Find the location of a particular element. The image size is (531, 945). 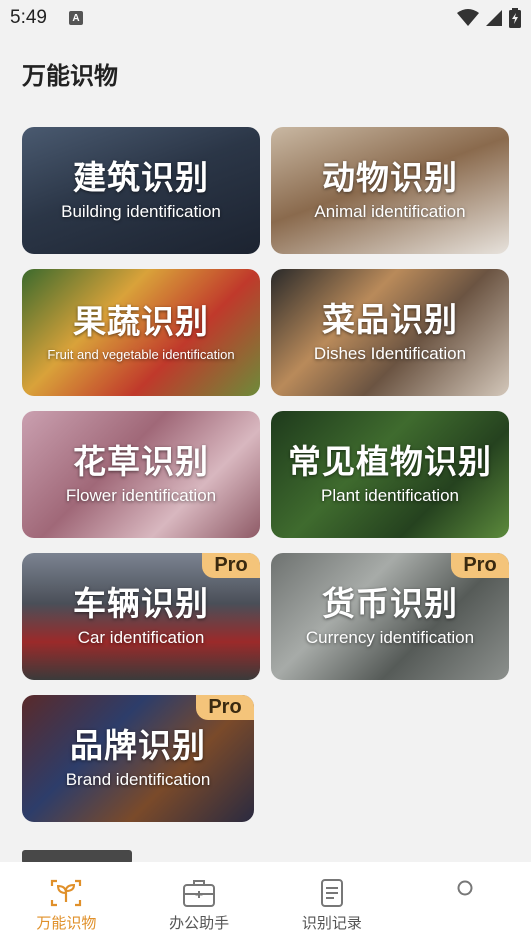

card-subtitle: Building identification is located at coordinates (141, 212).